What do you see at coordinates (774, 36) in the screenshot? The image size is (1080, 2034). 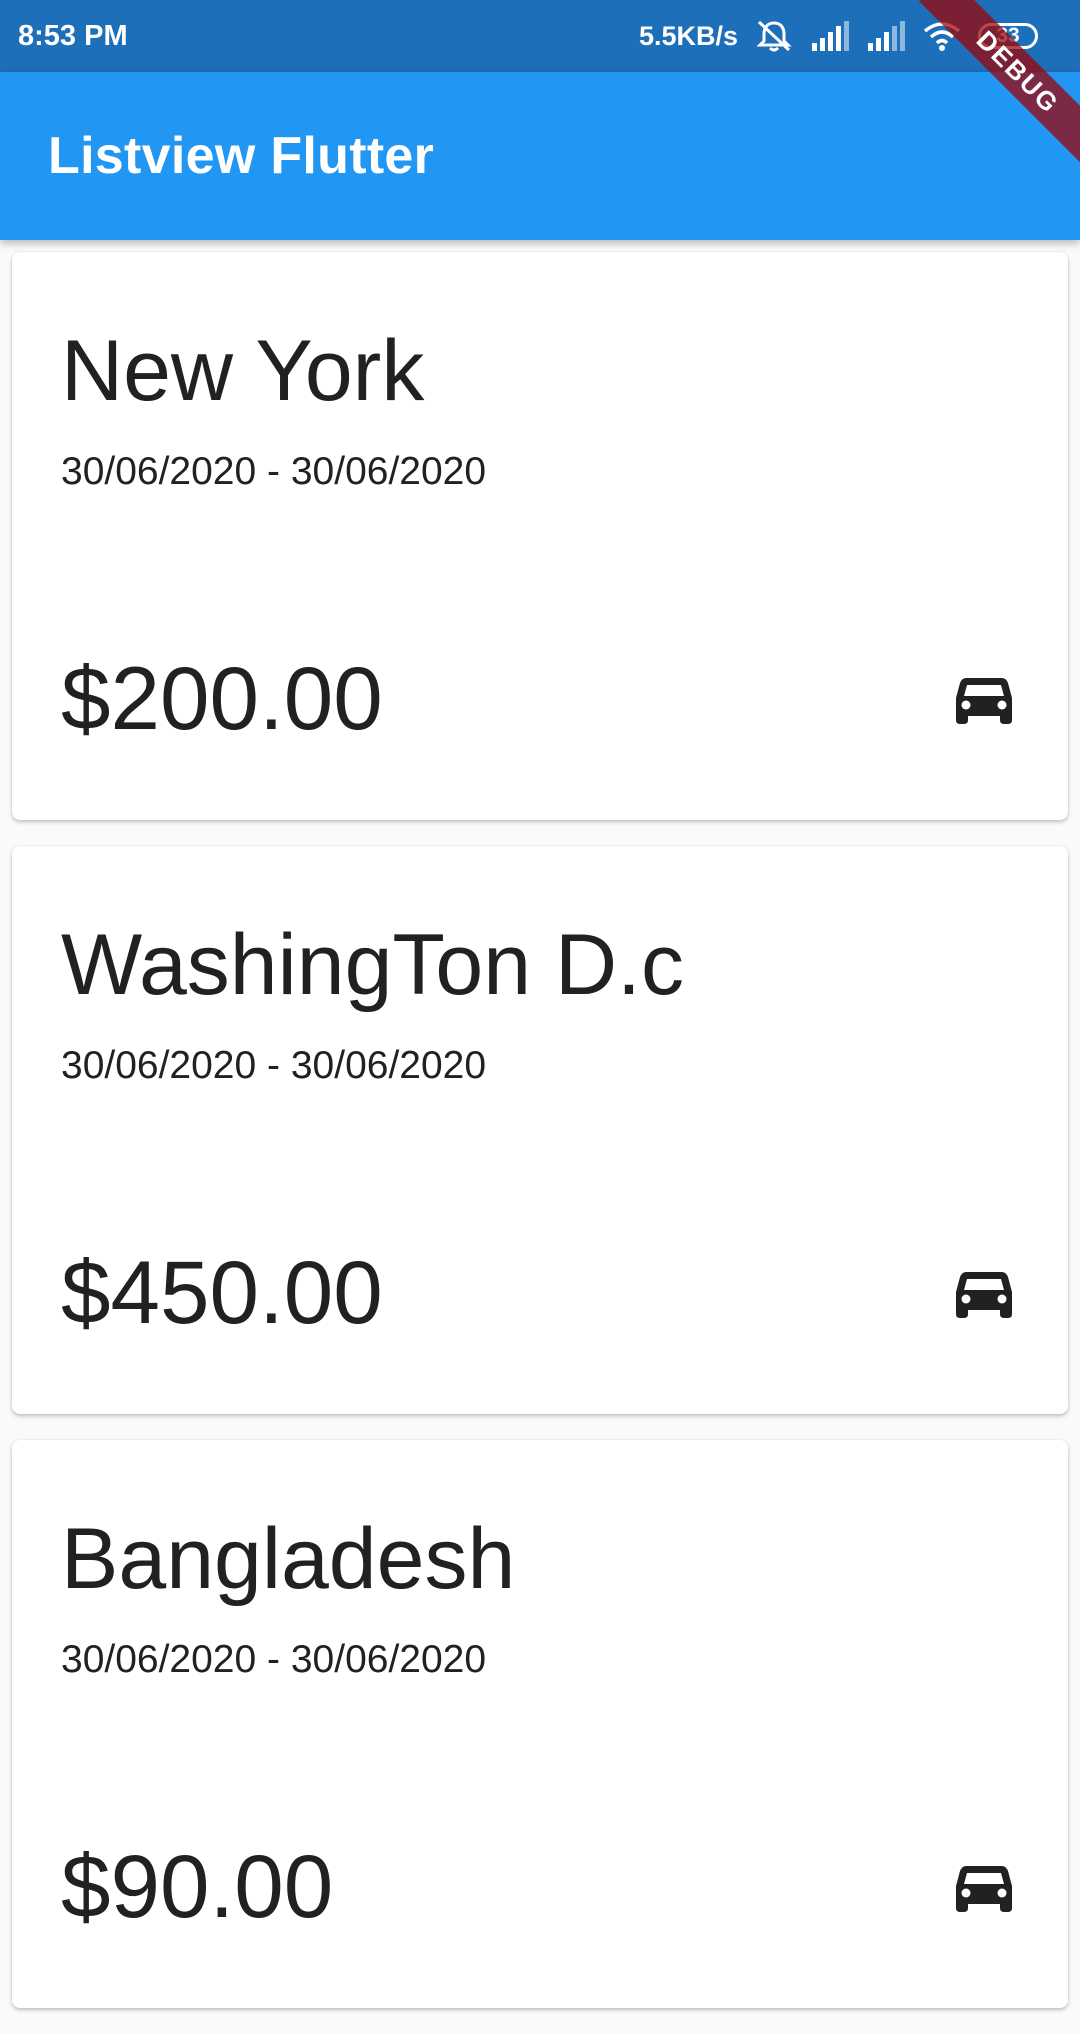 I see `mute-bell-icon` at bounding box center [774, 36].